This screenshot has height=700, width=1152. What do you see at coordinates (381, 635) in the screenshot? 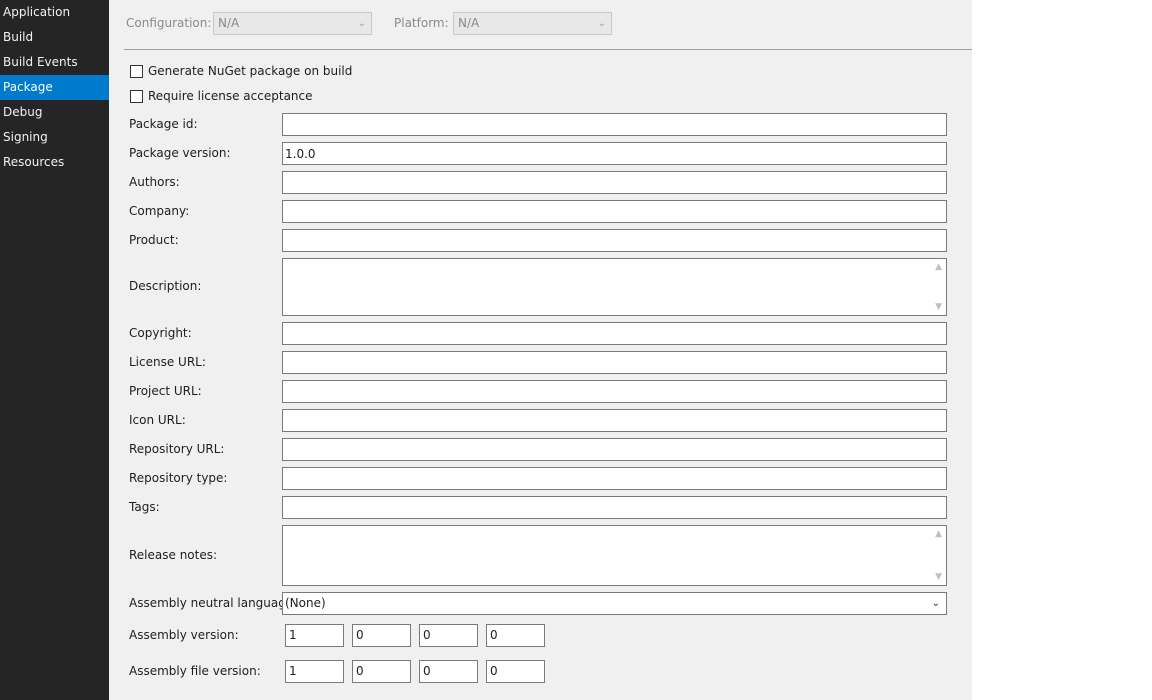
I see `assembly-version-minor: 0` at bounding box center [381, 635].